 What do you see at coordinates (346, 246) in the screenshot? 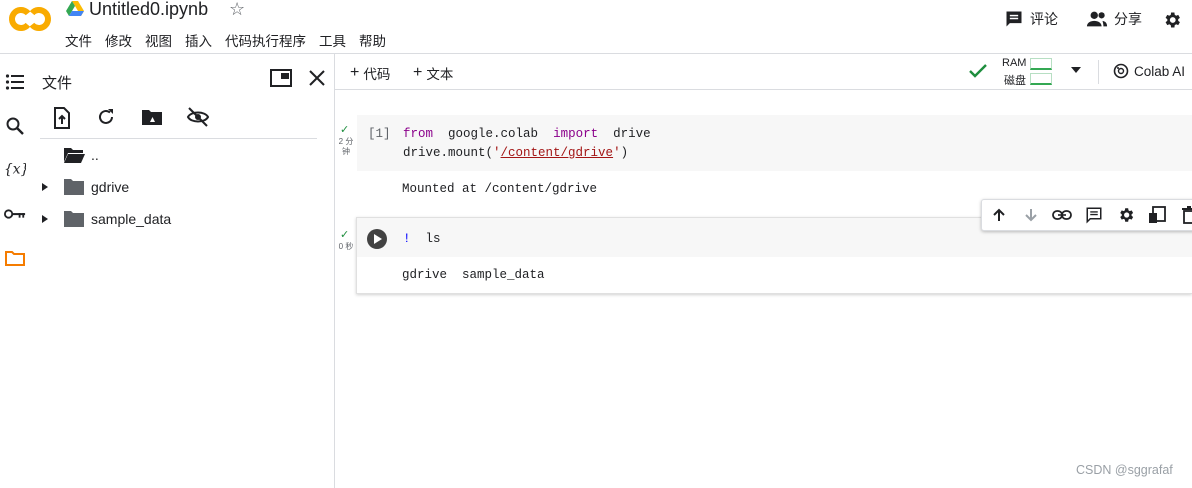
I see `cell2-exec-time: 0 秒` at bounding box center [346, 246].